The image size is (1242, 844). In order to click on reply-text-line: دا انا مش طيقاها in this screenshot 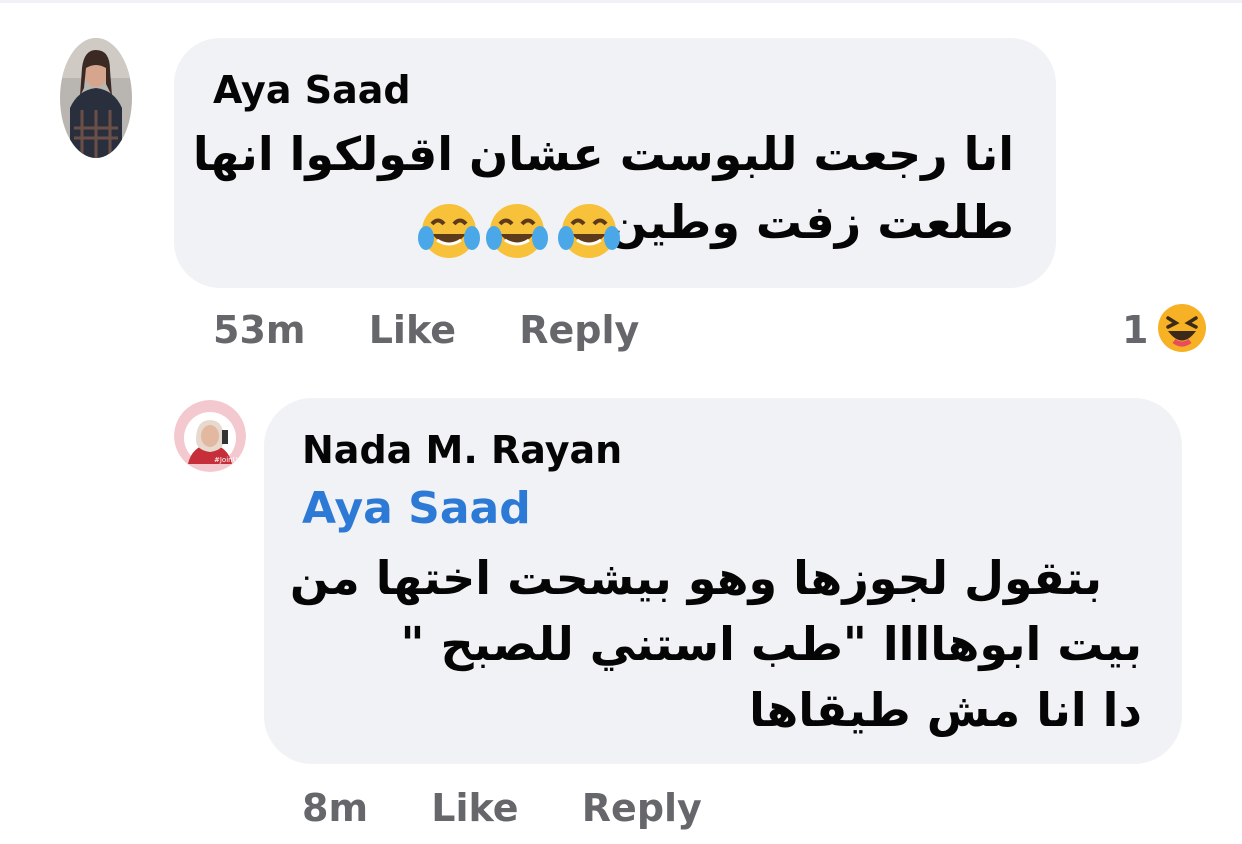, I will do `click(945, 710)`.